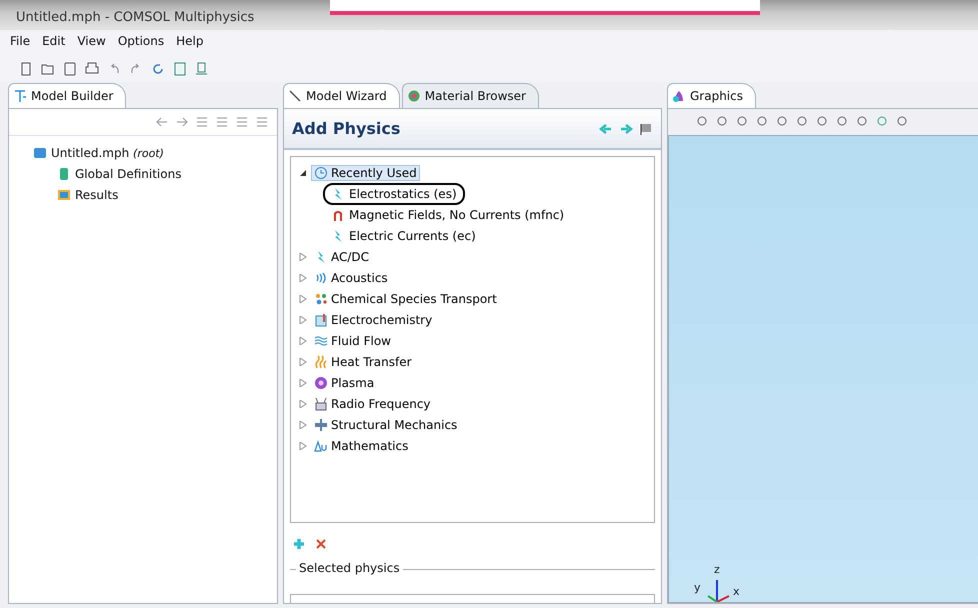 The image size is (978, 608). I want to click on clock-icon, so click(321, 173).